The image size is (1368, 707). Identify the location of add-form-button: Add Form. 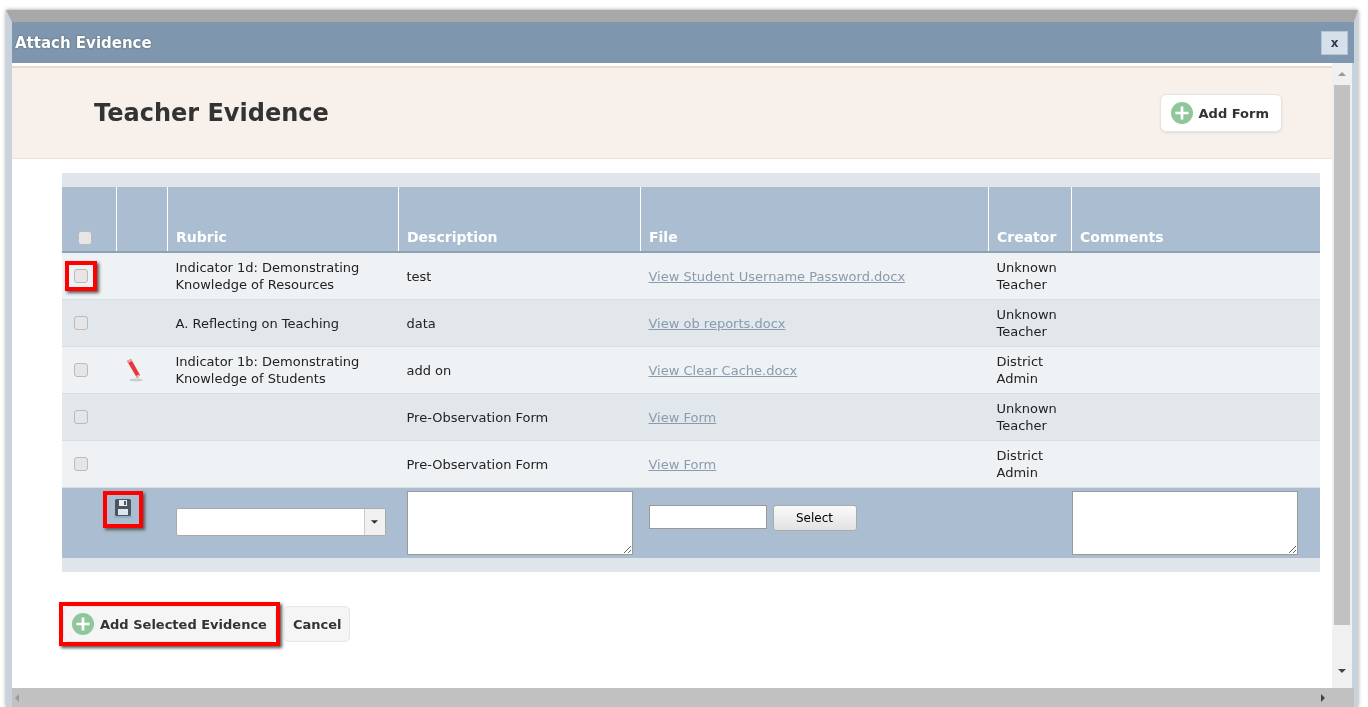
(1220, 113).